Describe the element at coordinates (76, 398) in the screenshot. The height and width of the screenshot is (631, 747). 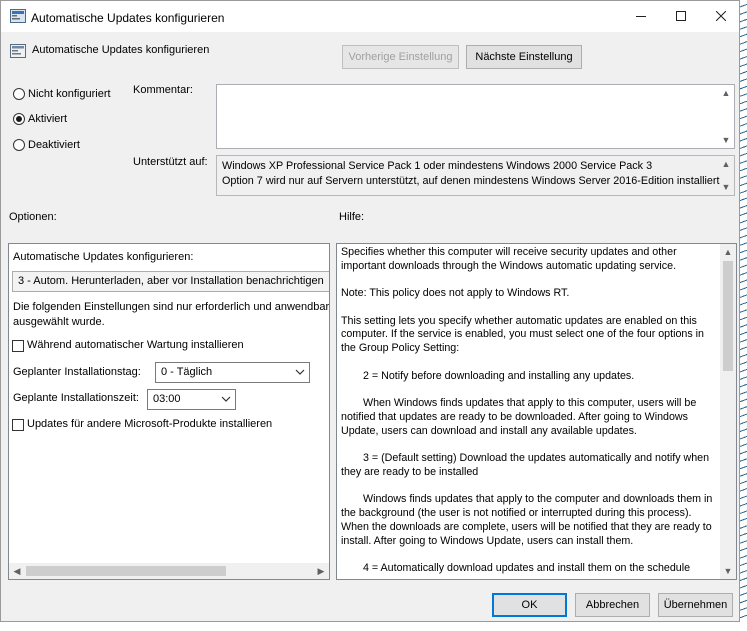
I see `install-time-label: Geplante Installationszeit:` at that location.